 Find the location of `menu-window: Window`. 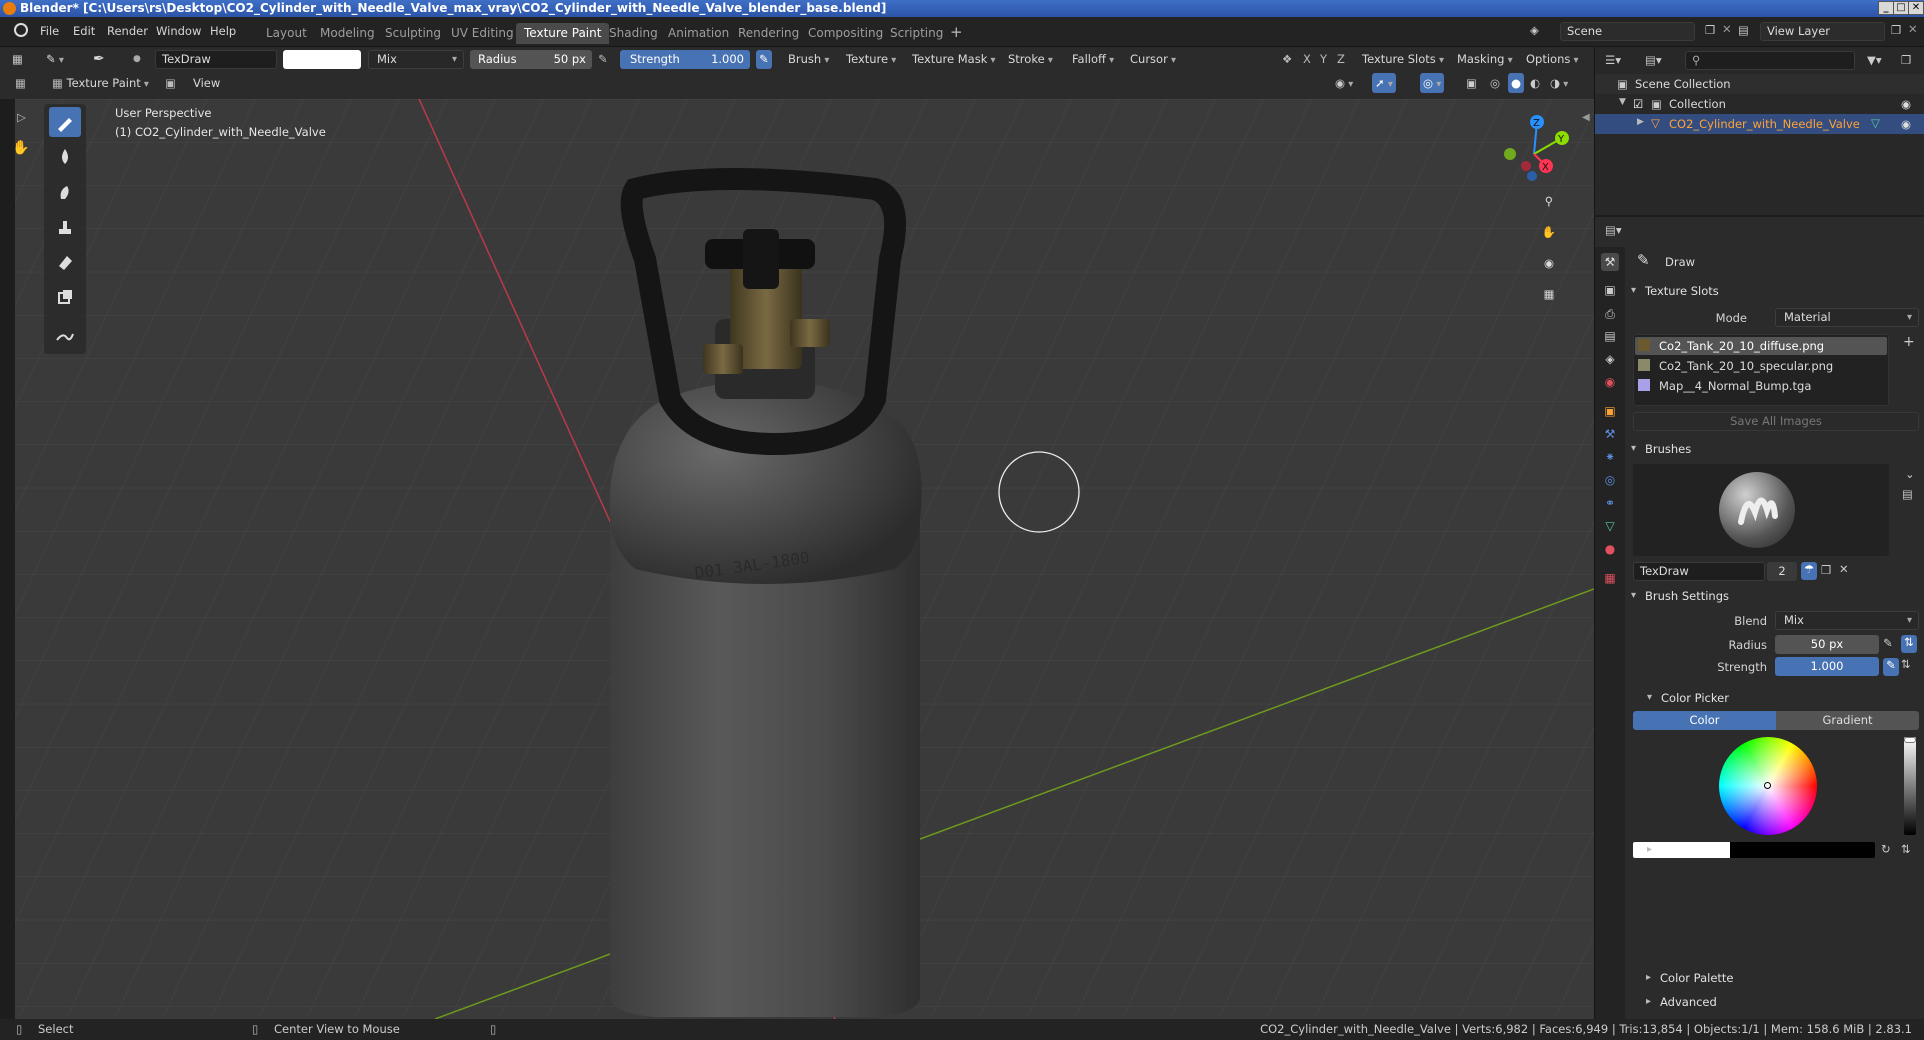

menu-window: Window is located at coordinates (178, 31).